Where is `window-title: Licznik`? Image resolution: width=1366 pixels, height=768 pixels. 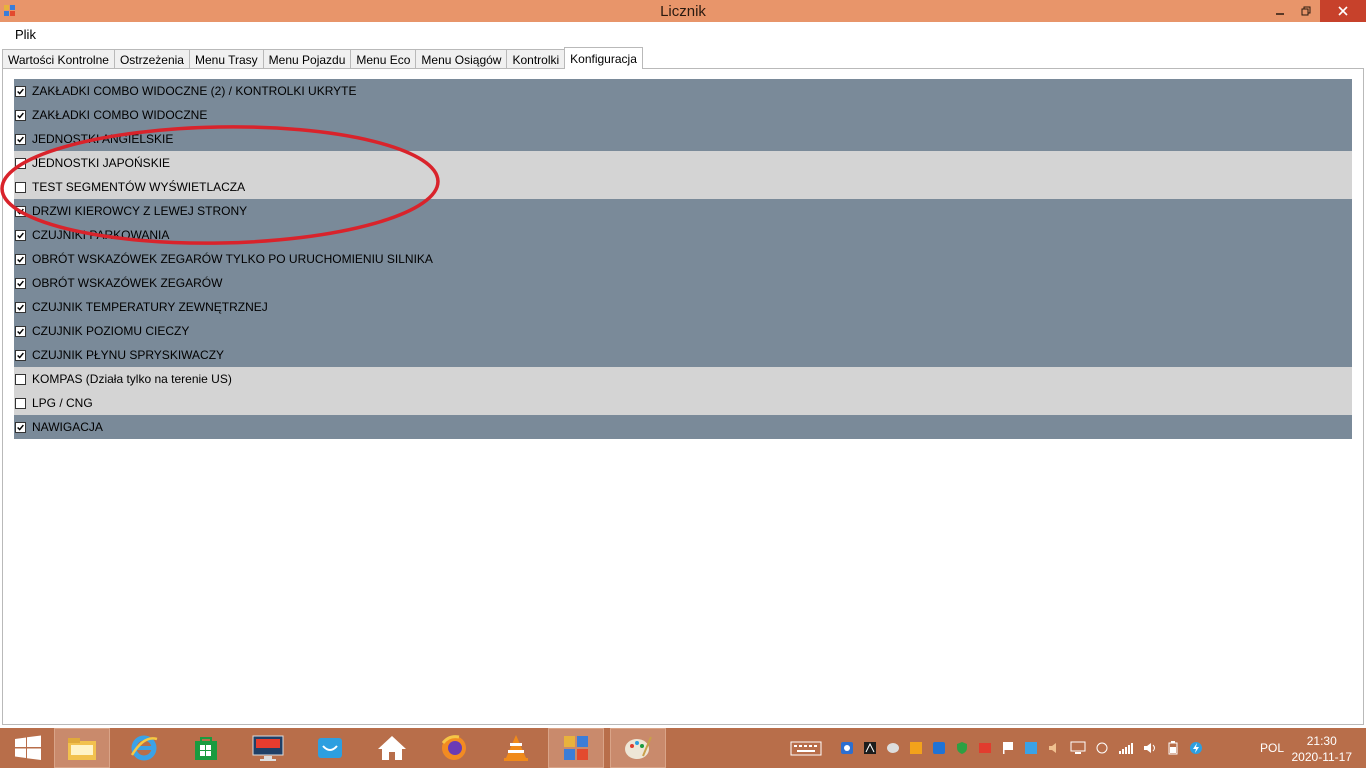 window-title: Licznik is located at coordinates (683, 11).